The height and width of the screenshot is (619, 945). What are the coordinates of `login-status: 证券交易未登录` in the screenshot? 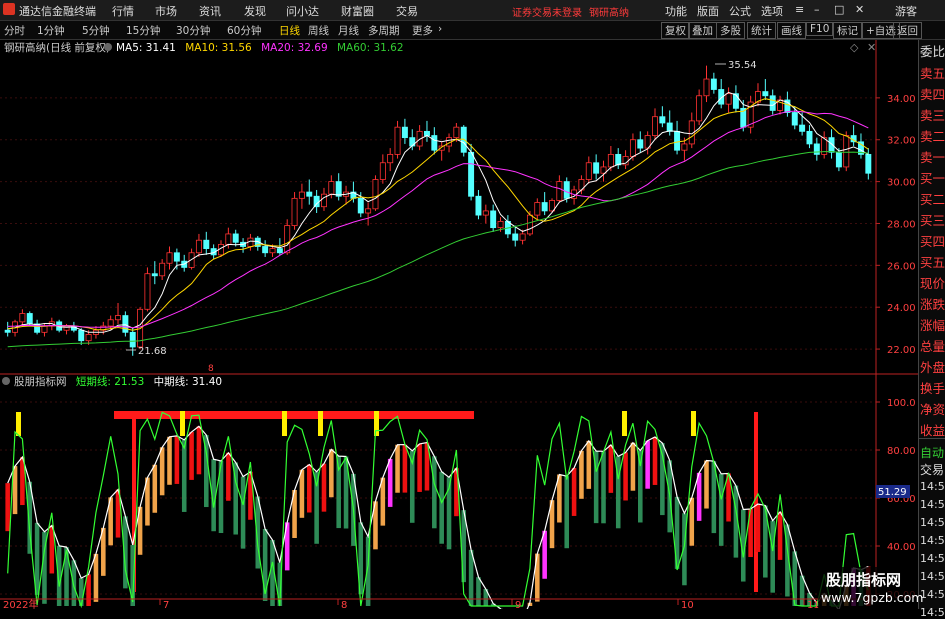 It's located at (547, 11).